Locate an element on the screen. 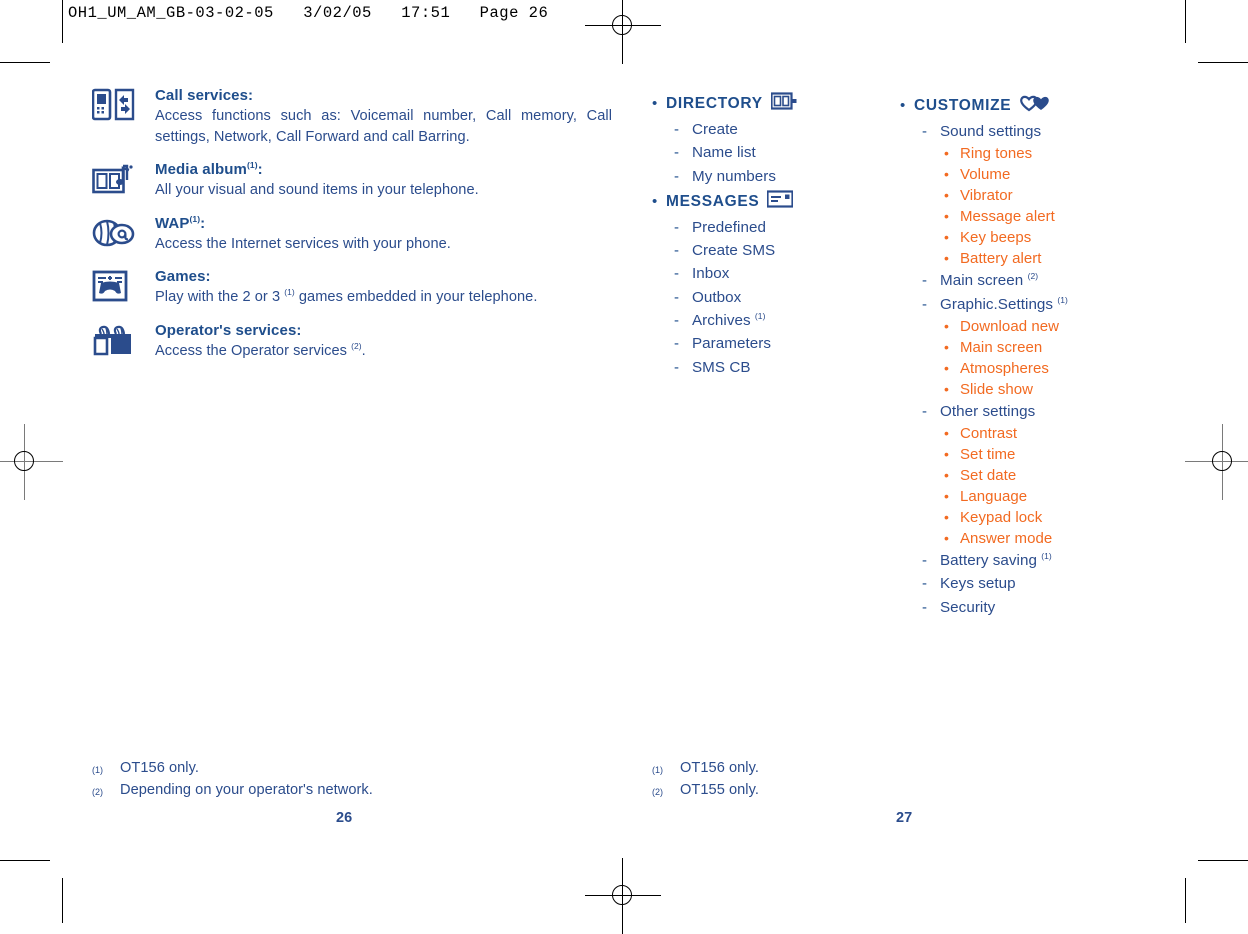  menu-item-graphic-settings: - Graphic.Settings (1) is located at coordinates (1015, 304).